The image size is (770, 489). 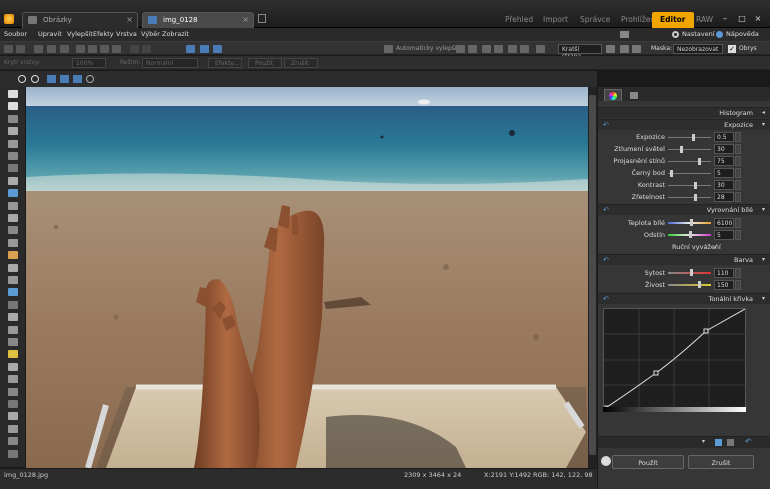 What do you see at coordinates (170, 63) in the screenshot?
I see `blend-mode-select: Normální` at bounding box center [170, 63].